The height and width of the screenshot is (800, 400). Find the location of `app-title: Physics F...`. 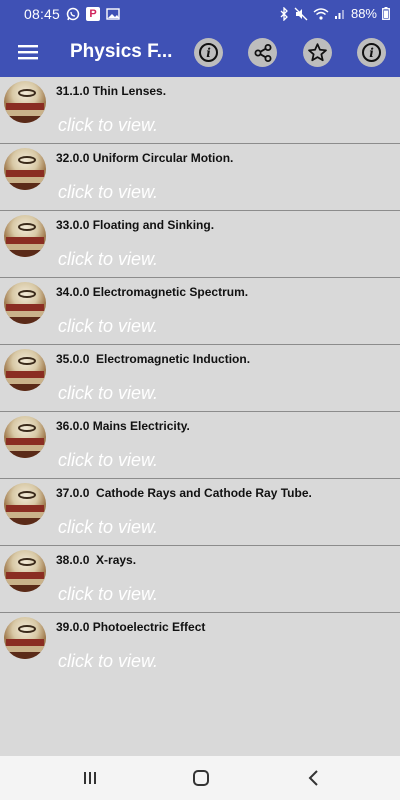

app-title: Physics F... is located at coordinates (121, 51).